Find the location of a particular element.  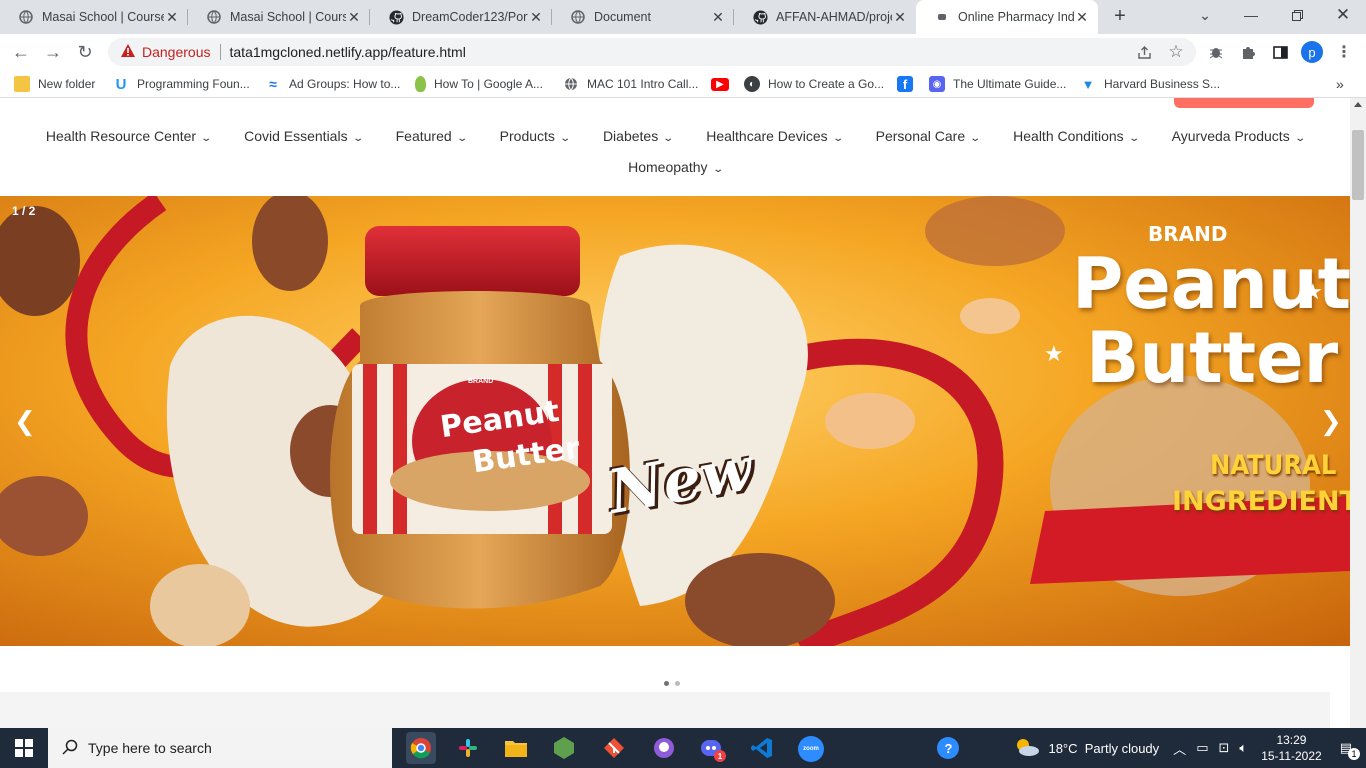

clock: 13:29 15-11-2022 is located at coordinates (1291, 748).